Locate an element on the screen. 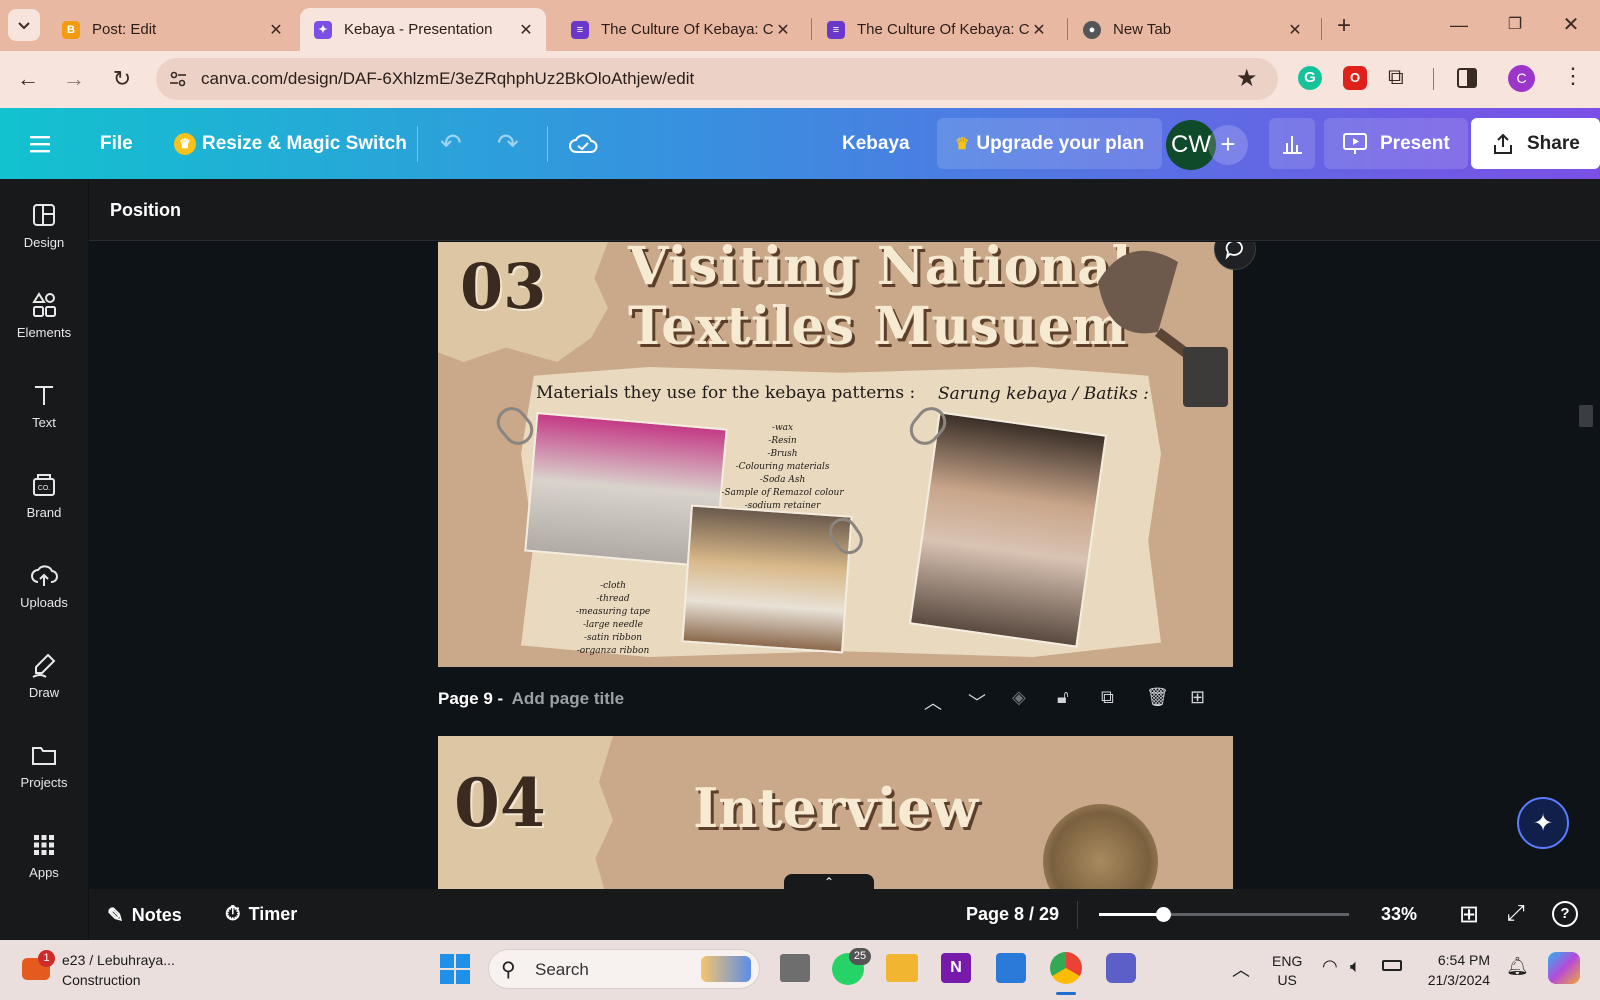 The image size is (1600, 1000). zoom-slider is located at coordinates (1224, 914).